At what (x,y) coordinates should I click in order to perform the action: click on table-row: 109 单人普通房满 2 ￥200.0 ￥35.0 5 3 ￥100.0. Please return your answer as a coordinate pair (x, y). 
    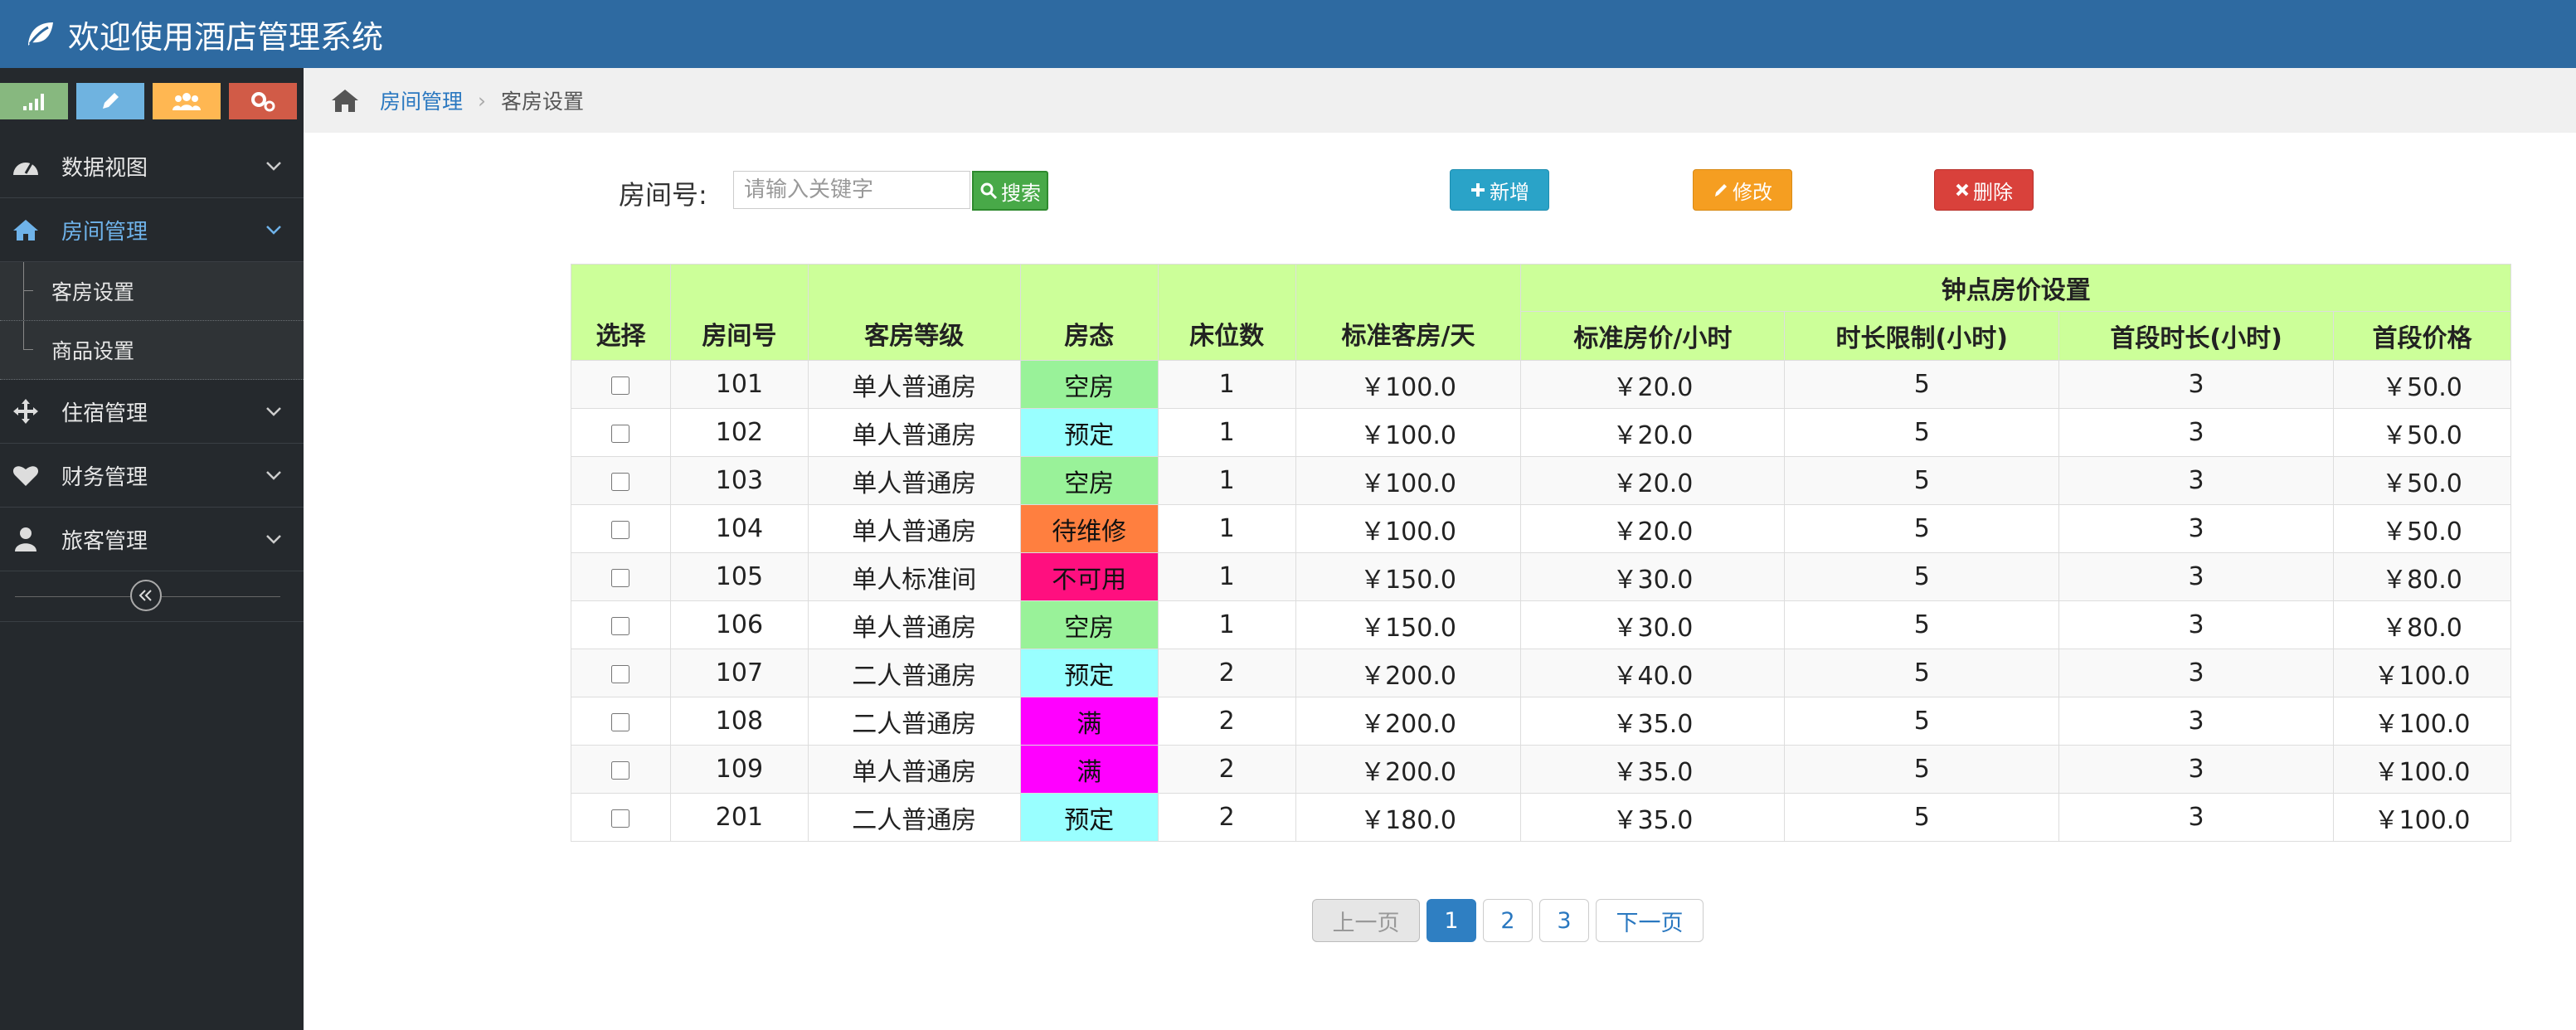
    Looking at the image, I should click on (1541, 769).